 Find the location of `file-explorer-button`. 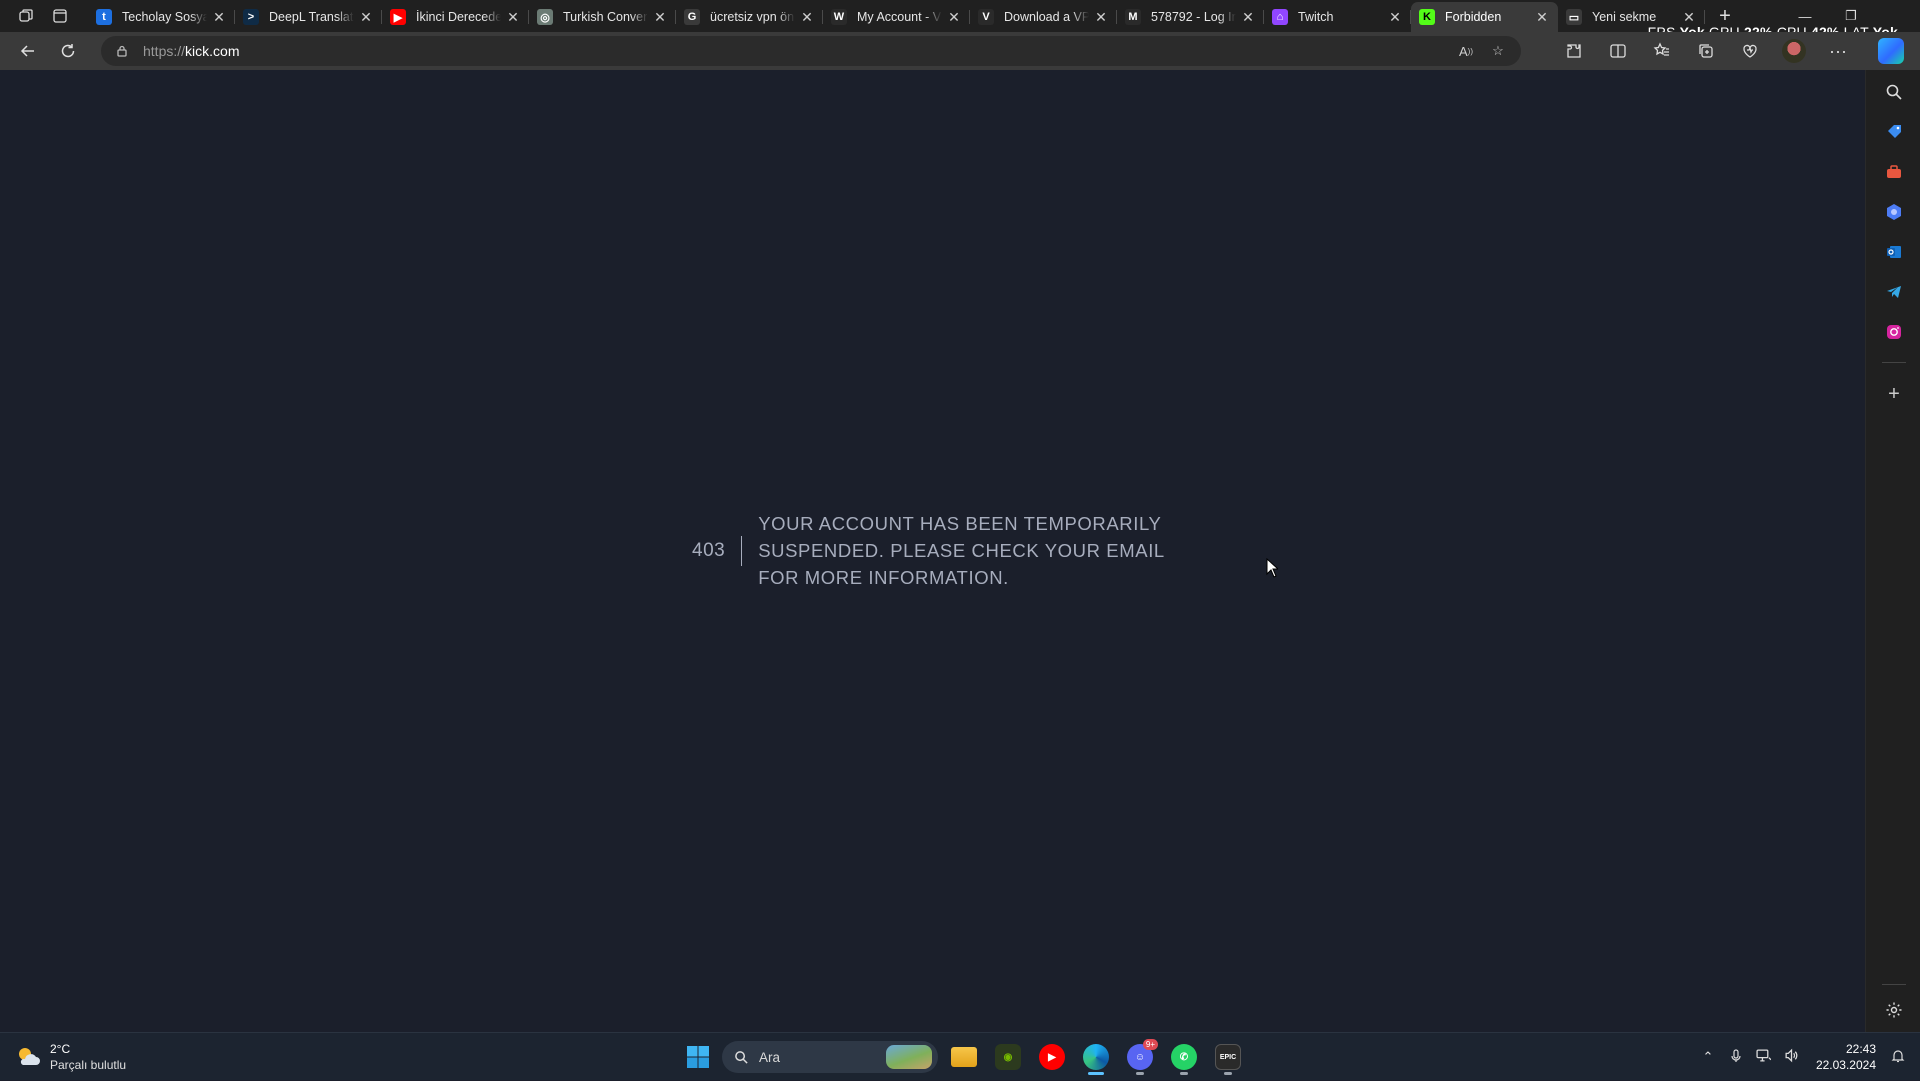

file-explorer-button is located at coordinates (964, 1057).